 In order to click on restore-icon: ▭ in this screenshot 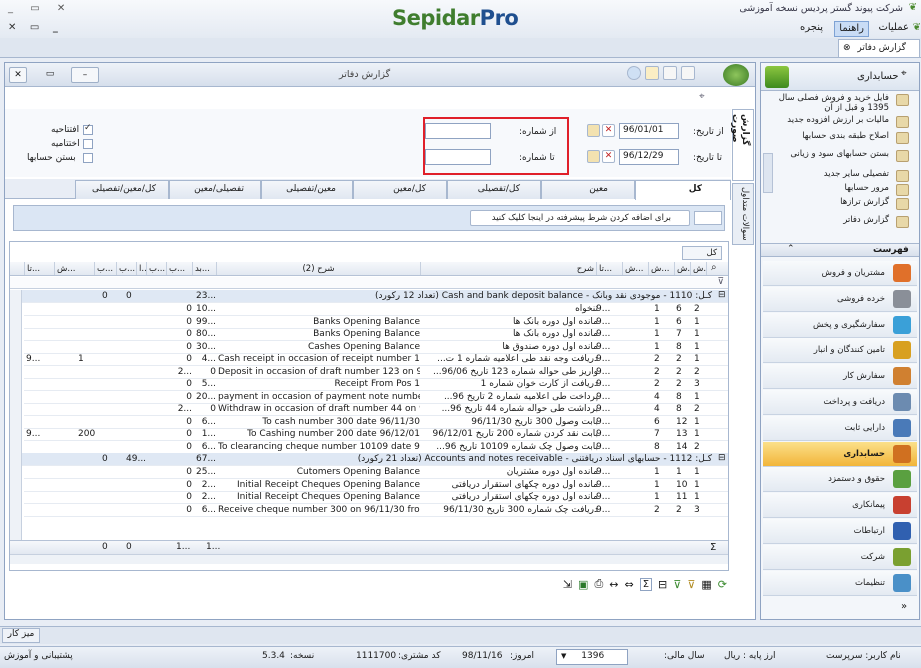, I will do `click(34, 8)`.